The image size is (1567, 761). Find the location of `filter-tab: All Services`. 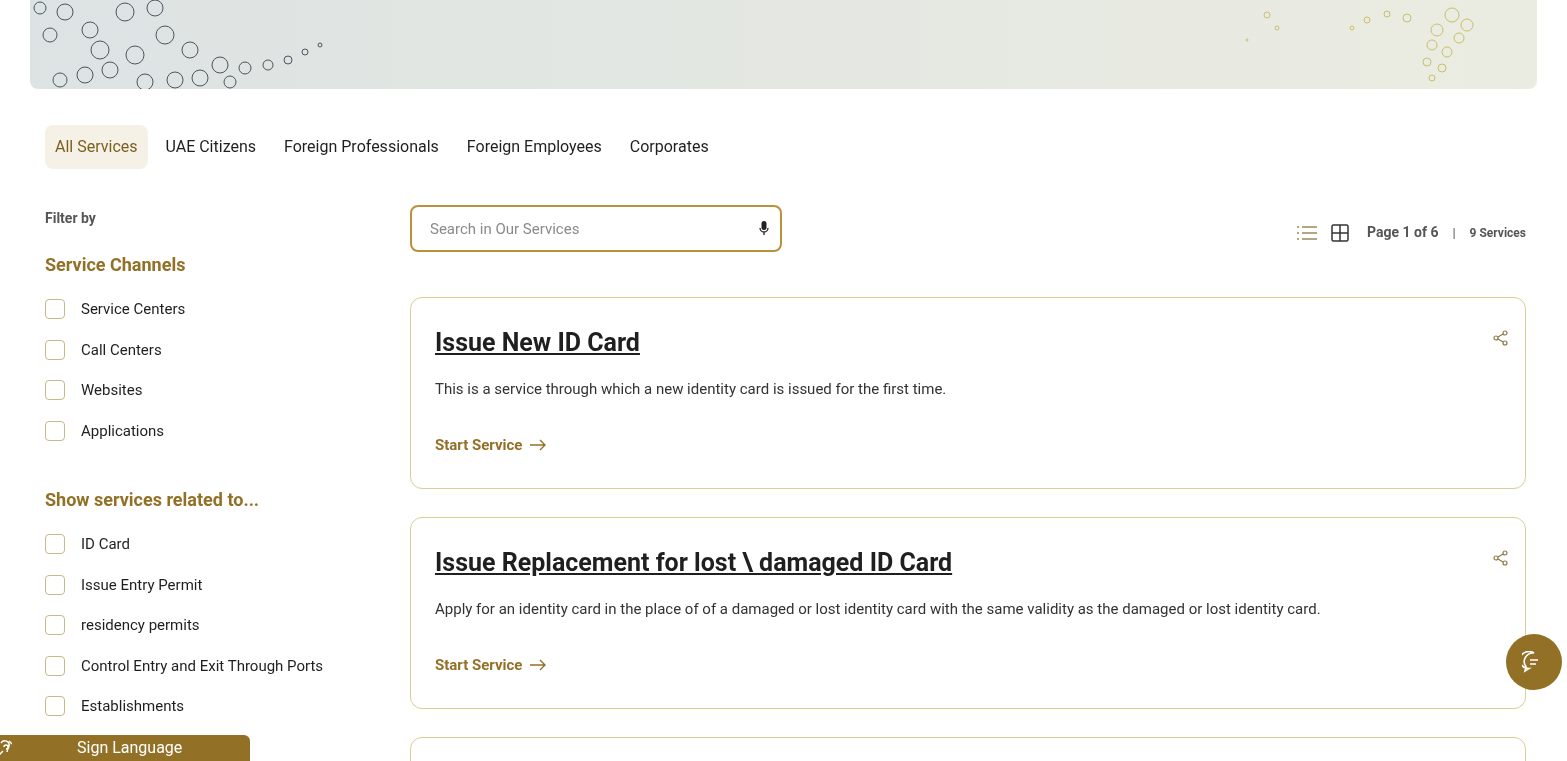

filter-tab: All Services is located at coordinates (96, 147).